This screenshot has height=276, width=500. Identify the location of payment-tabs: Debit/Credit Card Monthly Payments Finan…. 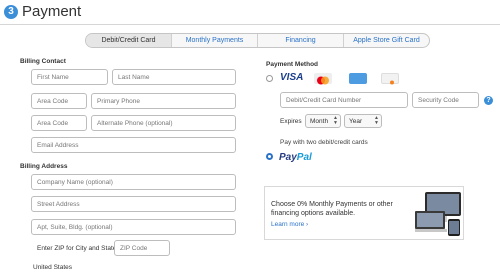
(257, 40).